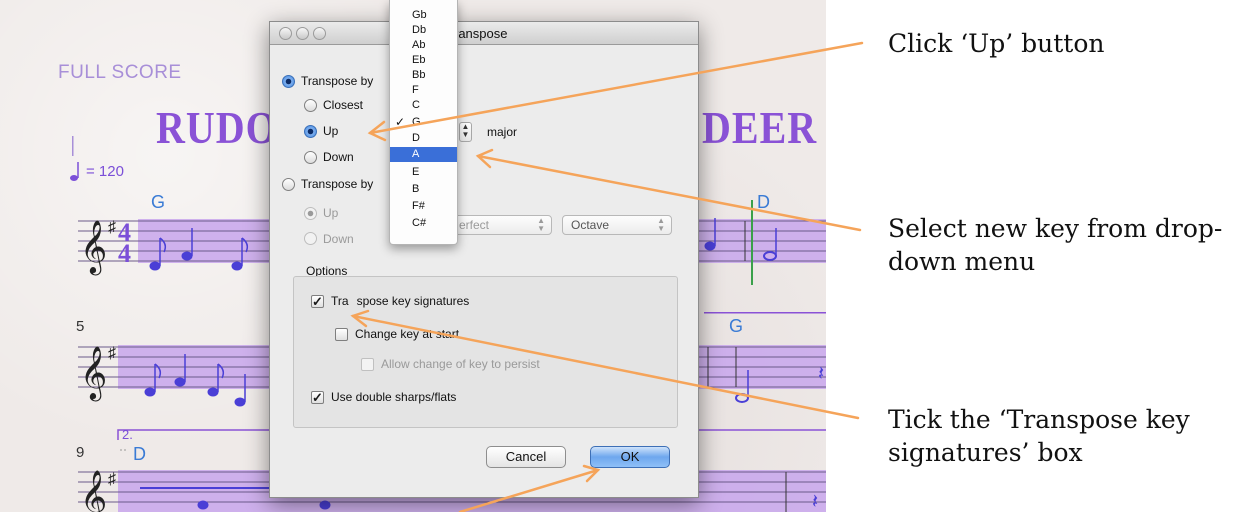  Describe the element at coordinates (1055, 228) in the screenshot. I see `annotation-select-key-line1: Select new key from drop-` at that location.